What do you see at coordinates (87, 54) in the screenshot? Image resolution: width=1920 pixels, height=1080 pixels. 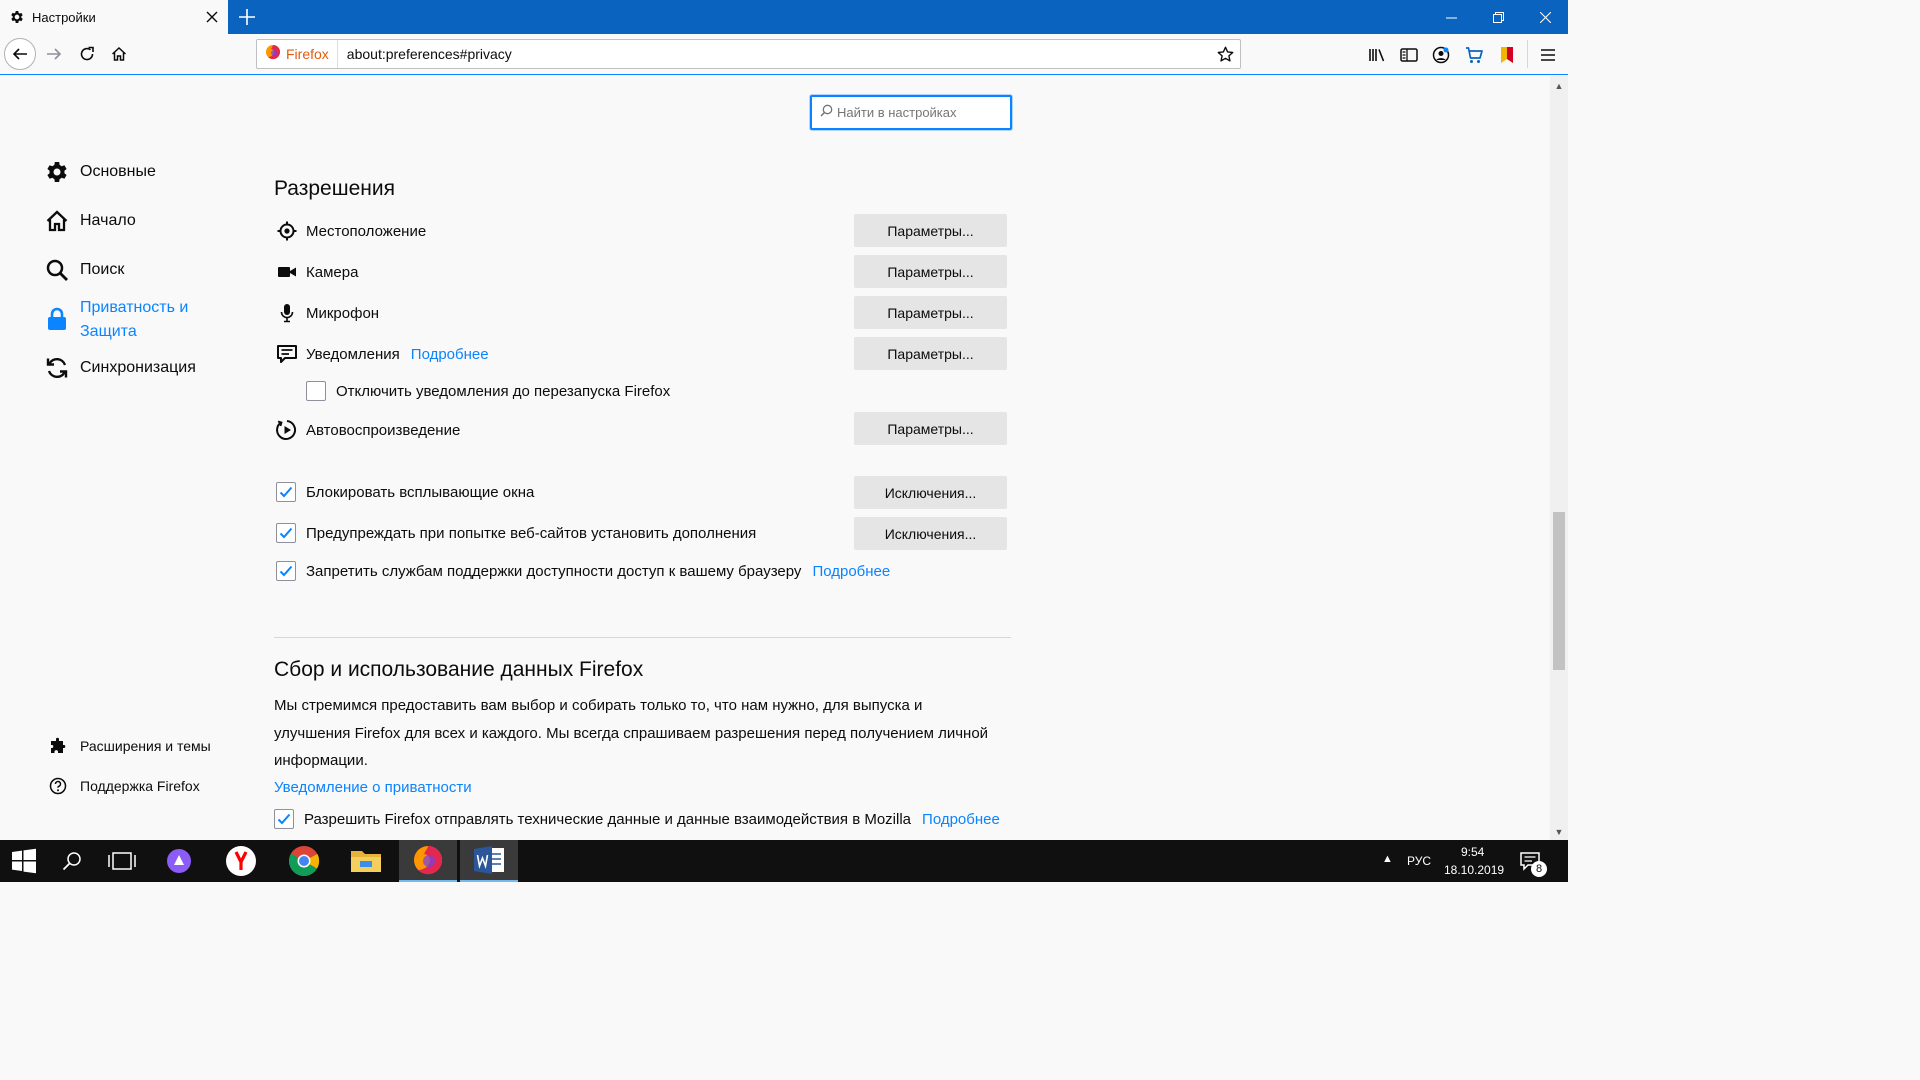 I see `reload-button` at bounding box center [87, 54].